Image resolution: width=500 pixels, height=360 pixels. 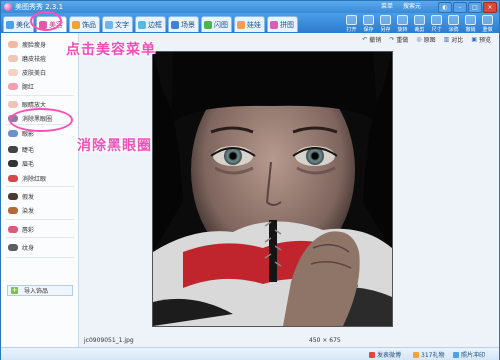 What do you see at coordinates (385, 23) in the screenshot?
I see `tool-button-2: 另存` at bounding box center [385, 23].